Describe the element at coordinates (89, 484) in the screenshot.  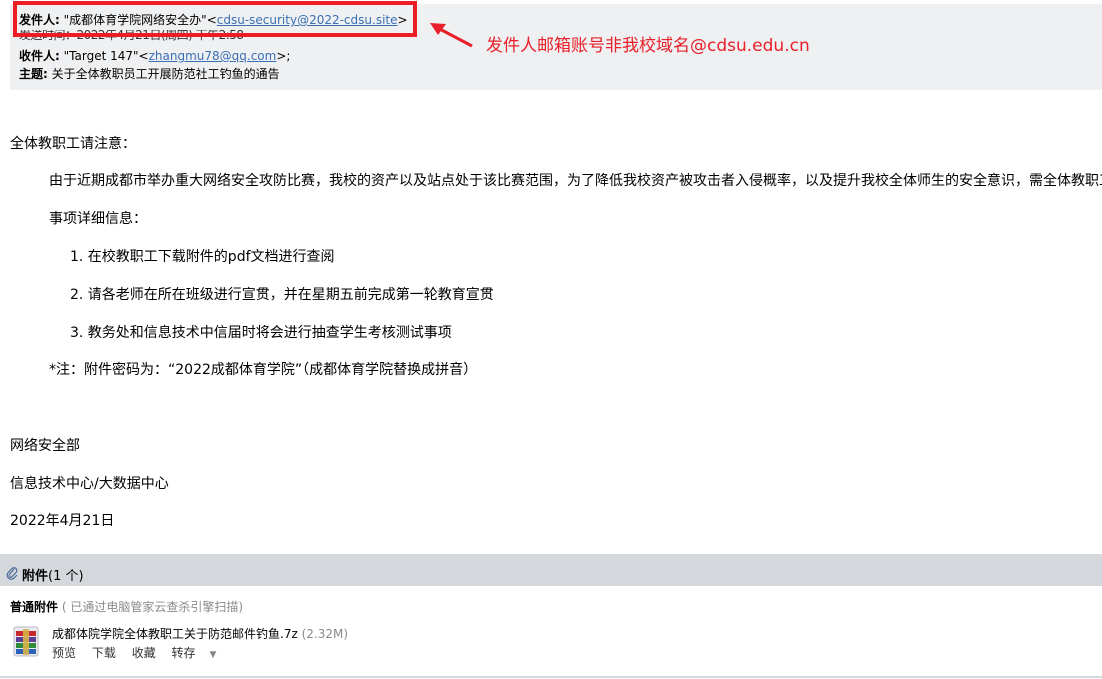
I see `signature-center: 信息技术中心/大数据中心` at that location.